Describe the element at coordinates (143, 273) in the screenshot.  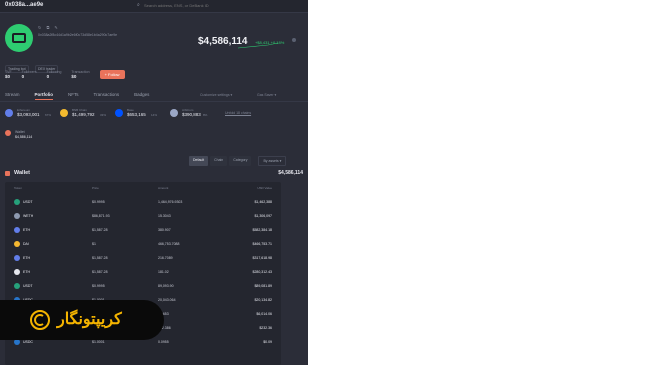
I see `table-row: ETH $1,587.28 181.02 $280,312.43` at that location.